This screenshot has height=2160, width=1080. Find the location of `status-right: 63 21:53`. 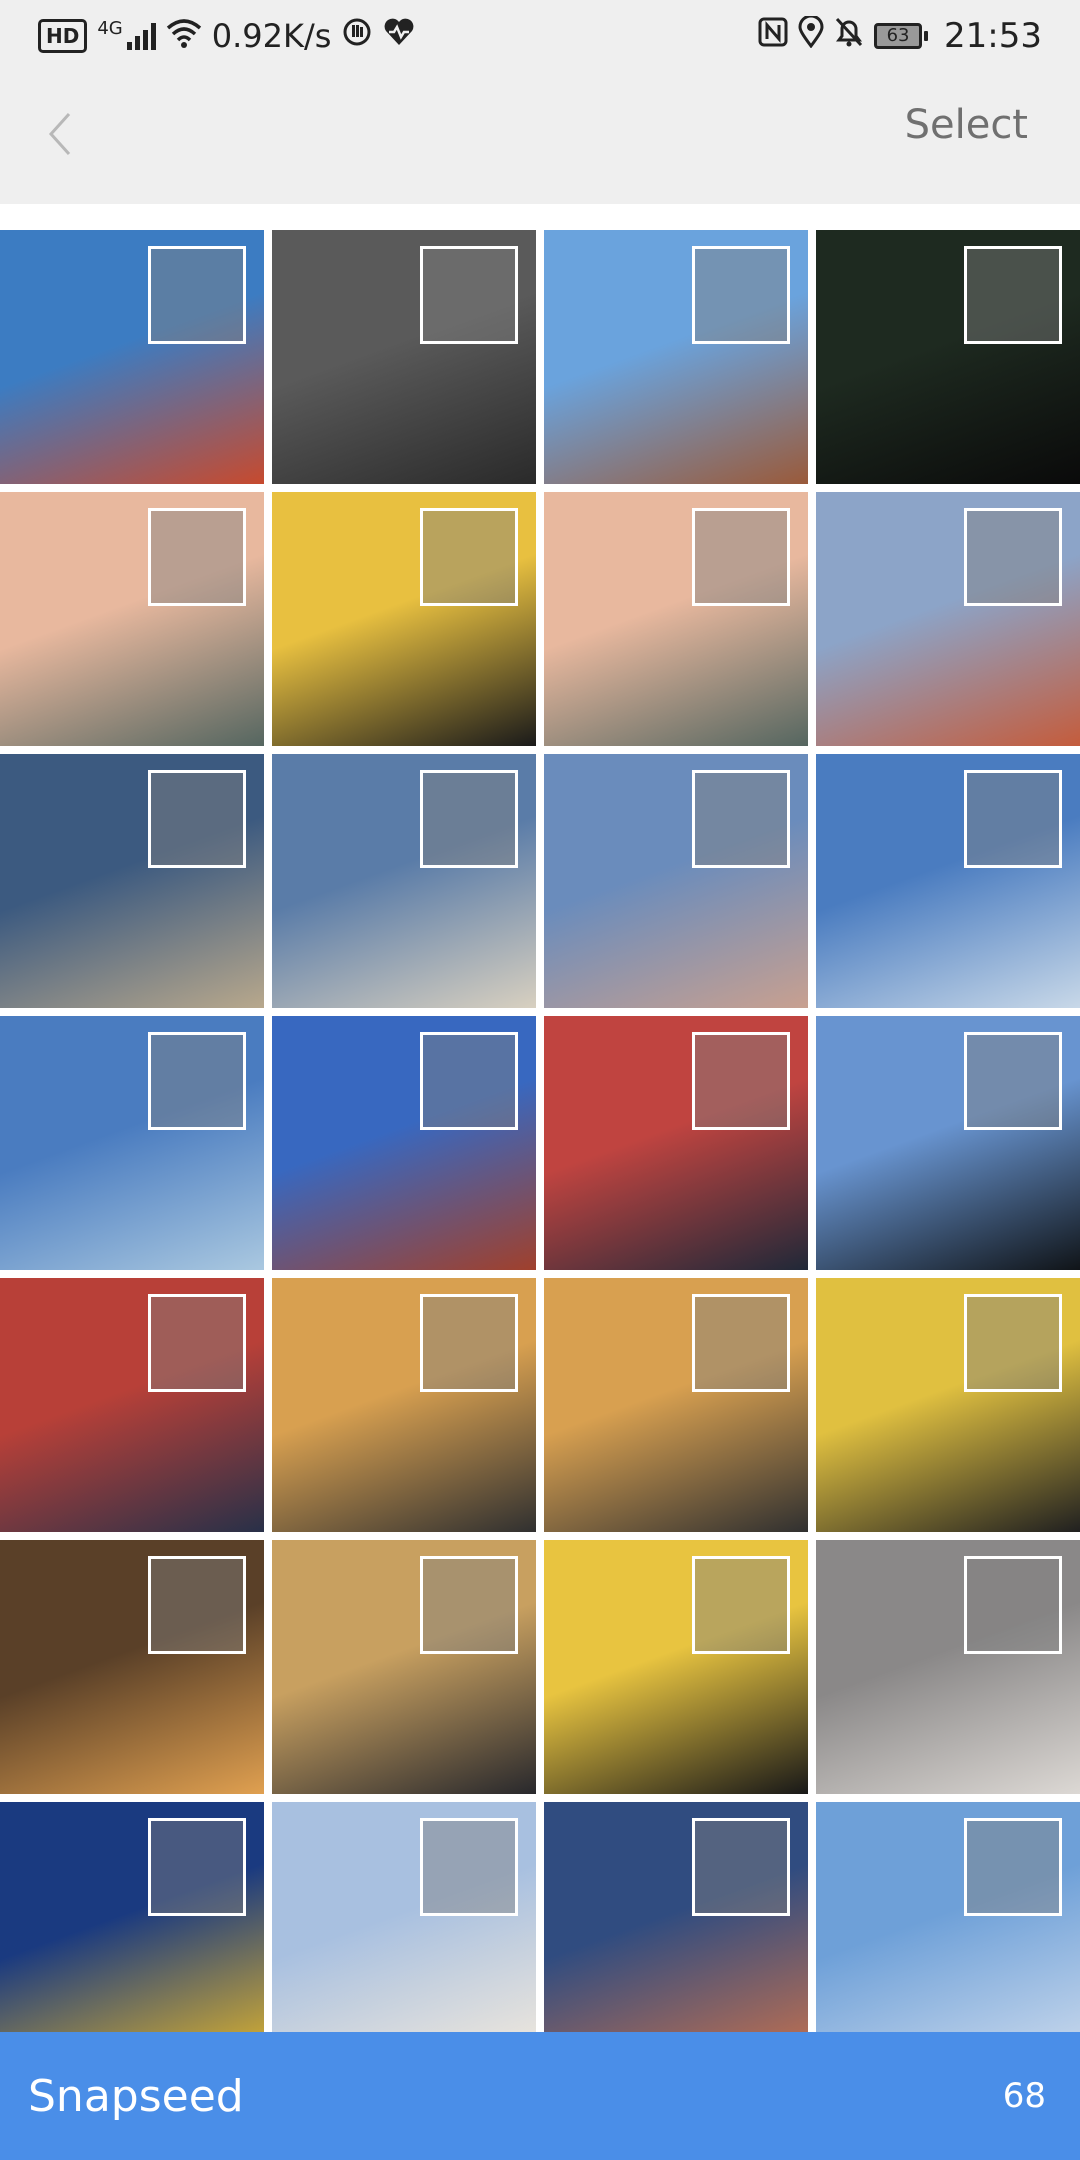

status-right: 63 21:53 is located at coordinates (900, 35).